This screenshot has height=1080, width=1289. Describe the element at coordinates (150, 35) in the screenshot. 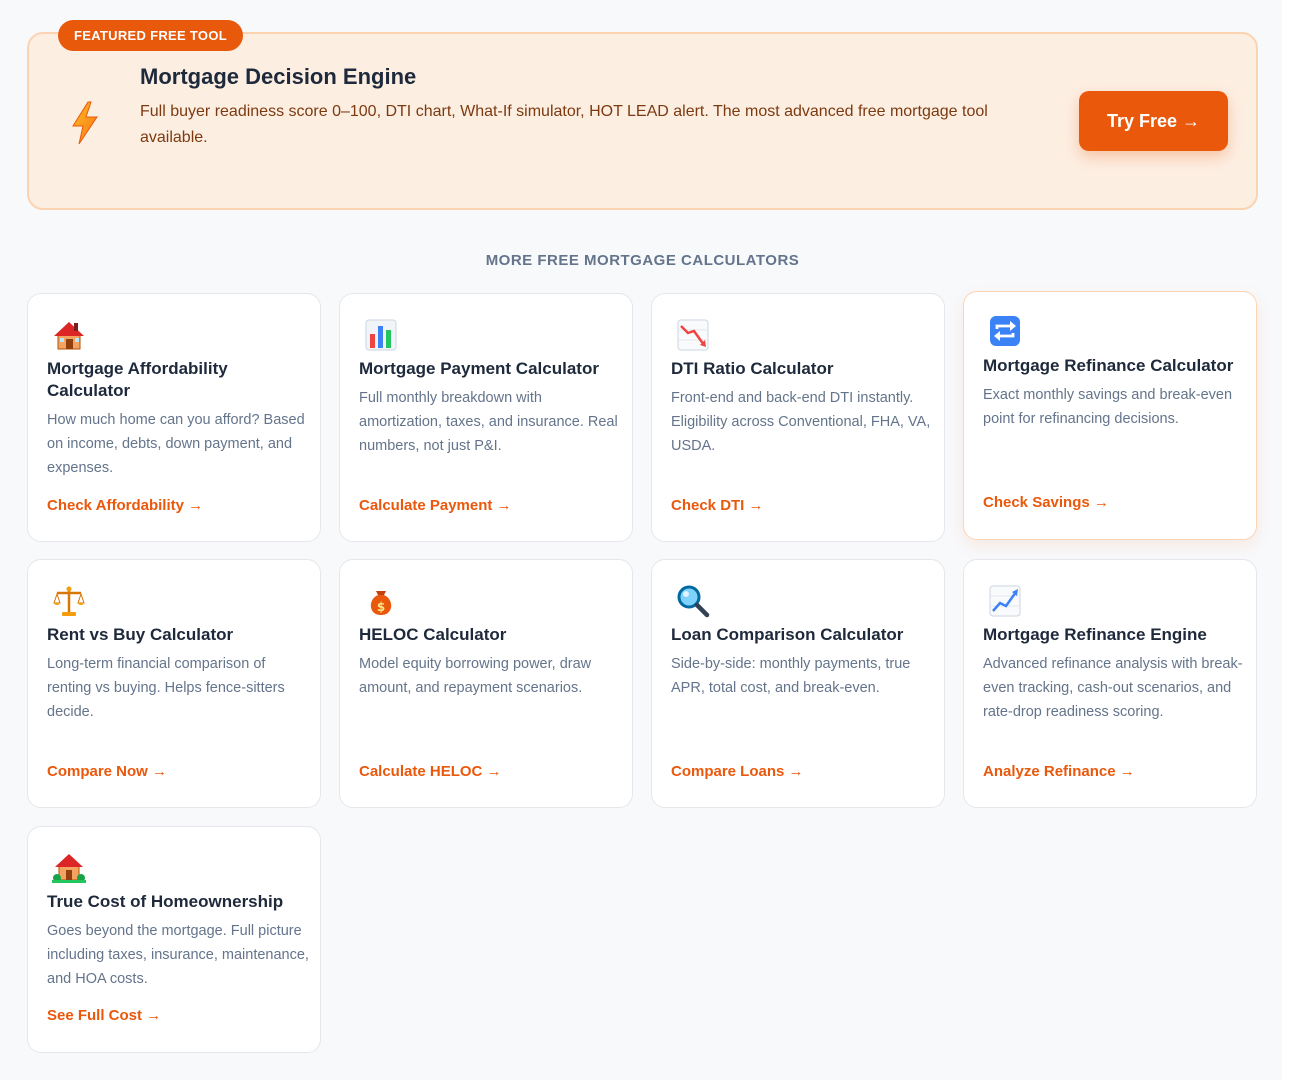

I see `featured-badge: FEATURED FREE TOOL` at that location.